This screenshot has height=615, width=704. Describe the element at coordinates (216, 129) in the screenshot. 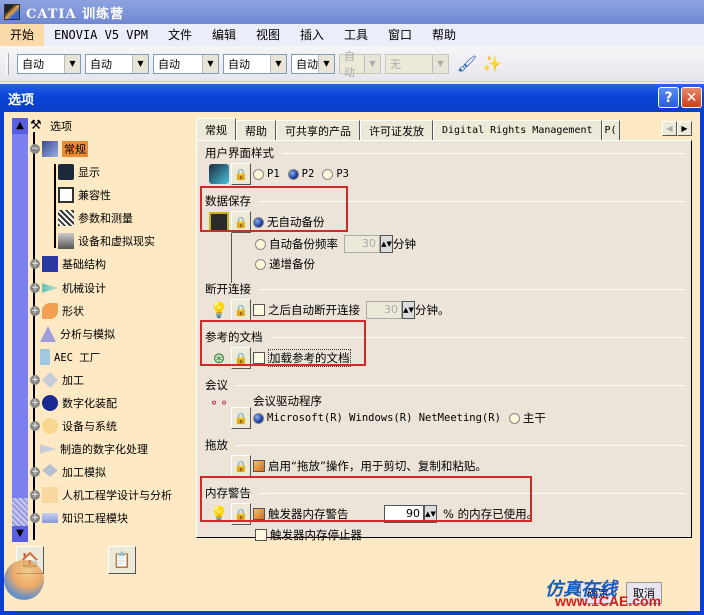

I see `tab-general: 常规` at that location.